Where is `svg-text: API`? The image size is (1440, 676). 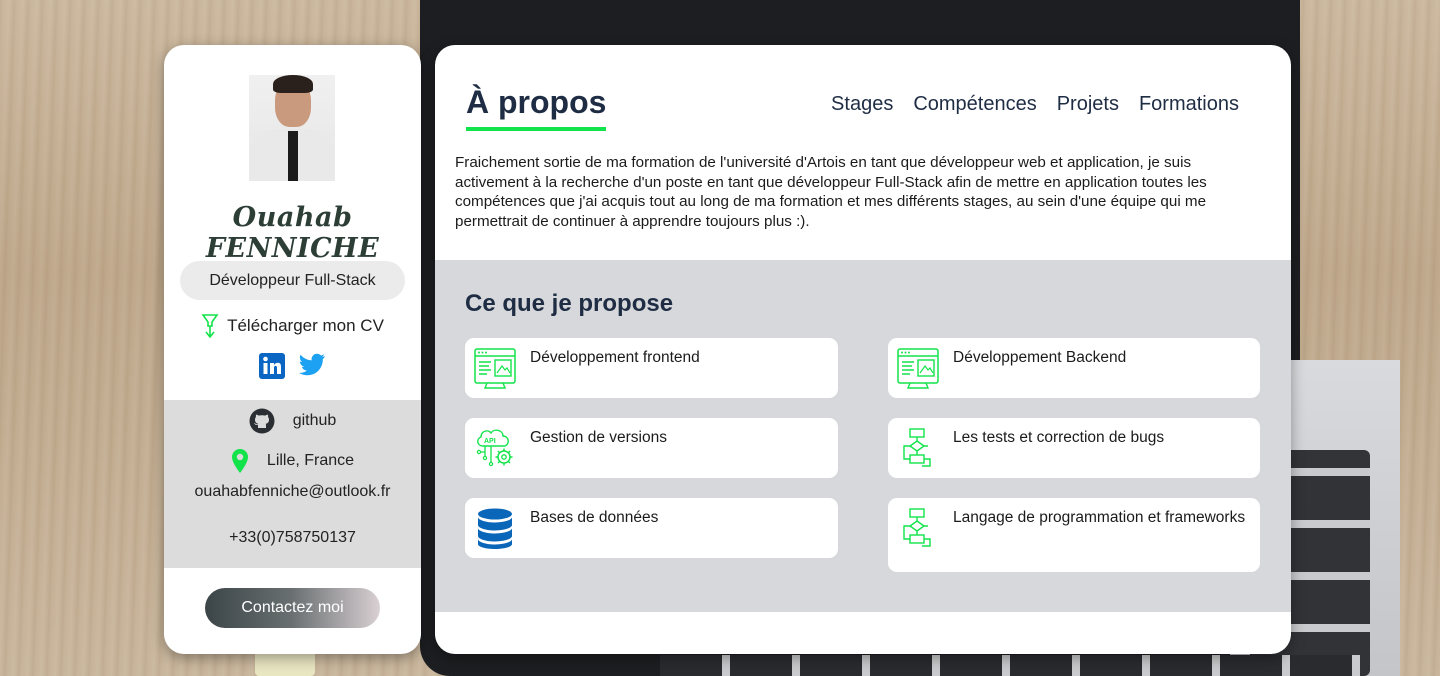 svg-text: API is located at coordinates (490, 441).